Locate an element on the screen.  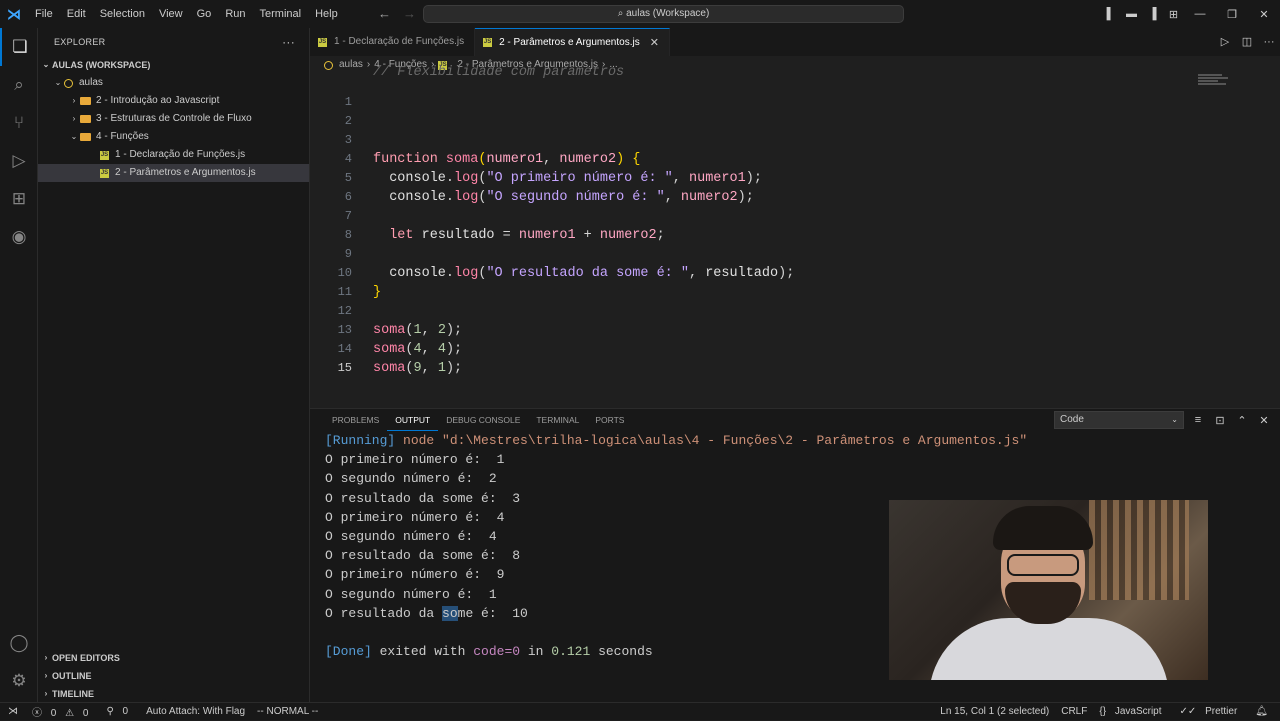
maximize-panel-icon: ⌃ is located at coordinates (1242, 420).